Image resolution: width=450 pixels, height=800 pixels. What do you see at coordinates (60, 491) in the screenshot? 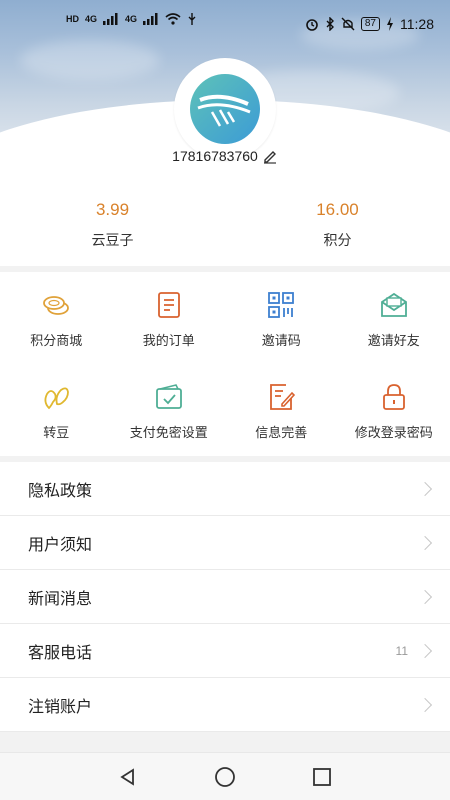
I see `menu-label: 隐私政策` at bounding box center [60, 491].